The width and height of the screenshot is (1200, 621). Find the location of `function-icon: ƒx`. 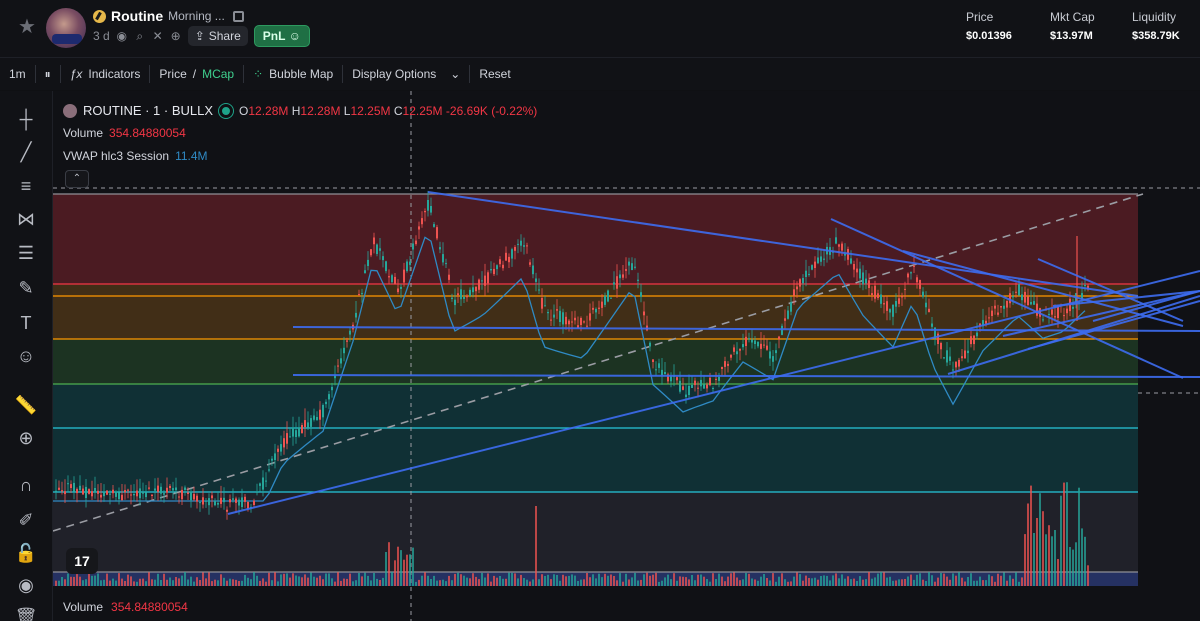

function-icon: ƒx is located at coordinates (76, 74).